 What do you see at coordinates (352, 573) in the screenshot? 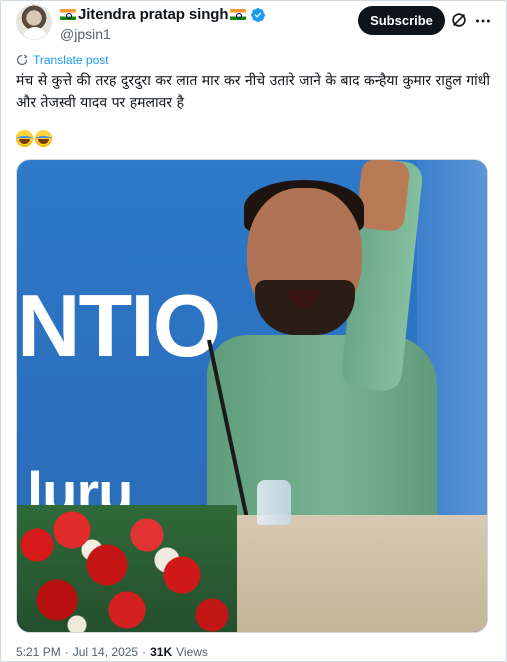
I see `podium` at bounding box center [352, 573].